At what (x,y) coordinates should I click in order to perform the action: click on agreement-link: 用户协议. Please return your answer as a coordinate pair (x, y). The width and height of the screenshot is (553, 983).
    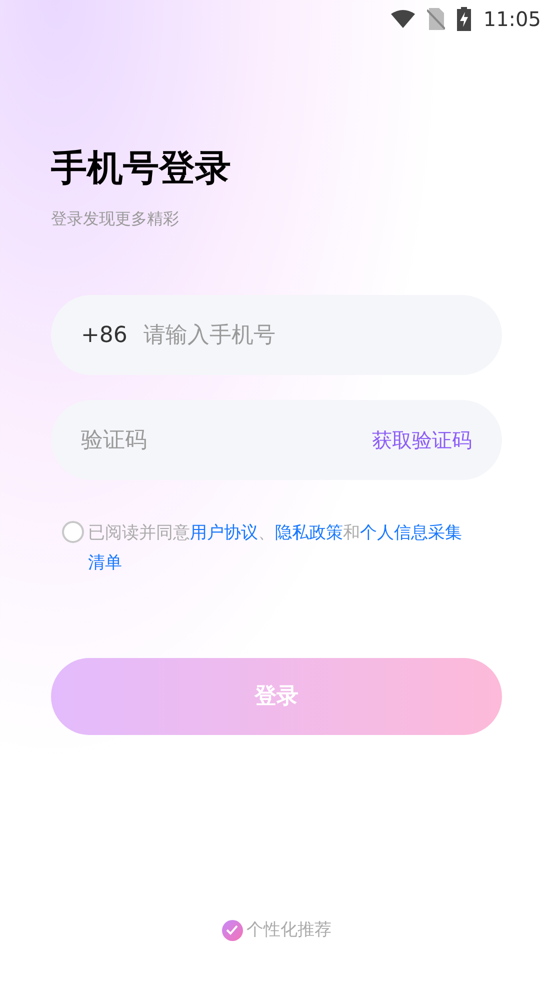
    Looking at the image, I should click on (224, 533).